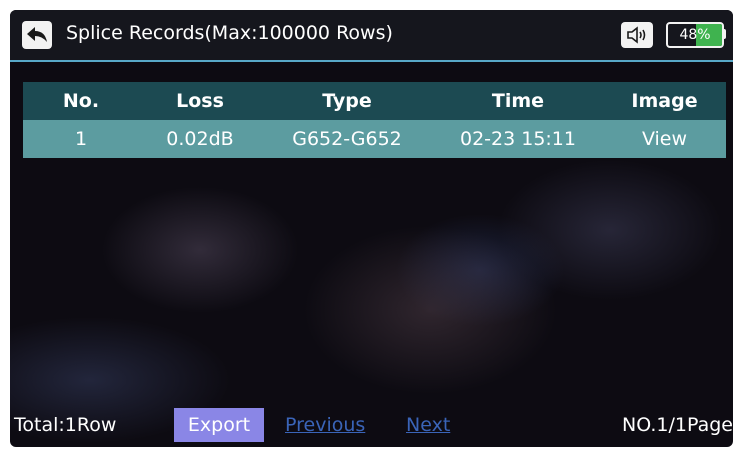  I want to click on title-bar: Splice Records(Max:100000 Rows) 48%, so click(371, 36).